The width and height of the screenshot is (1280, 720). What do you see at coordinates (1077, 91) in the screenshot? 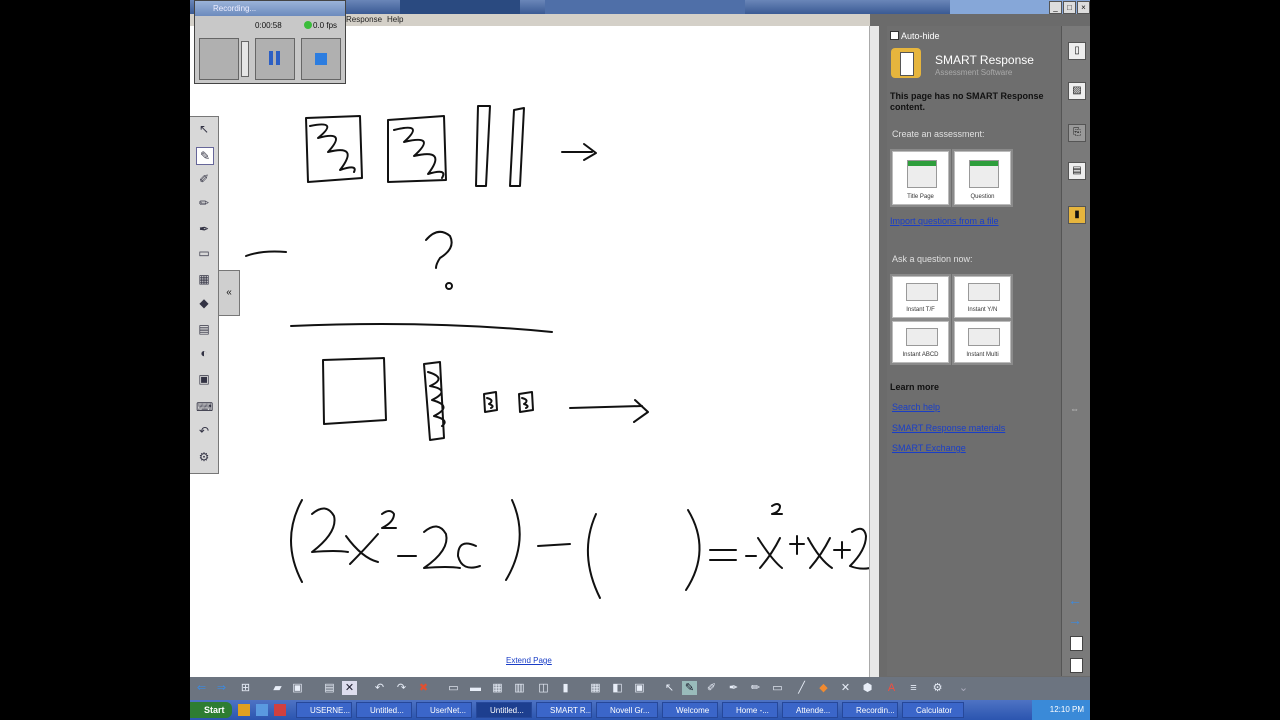
I see `gallery-icon: ▨` at bounding box center [1077, 91].